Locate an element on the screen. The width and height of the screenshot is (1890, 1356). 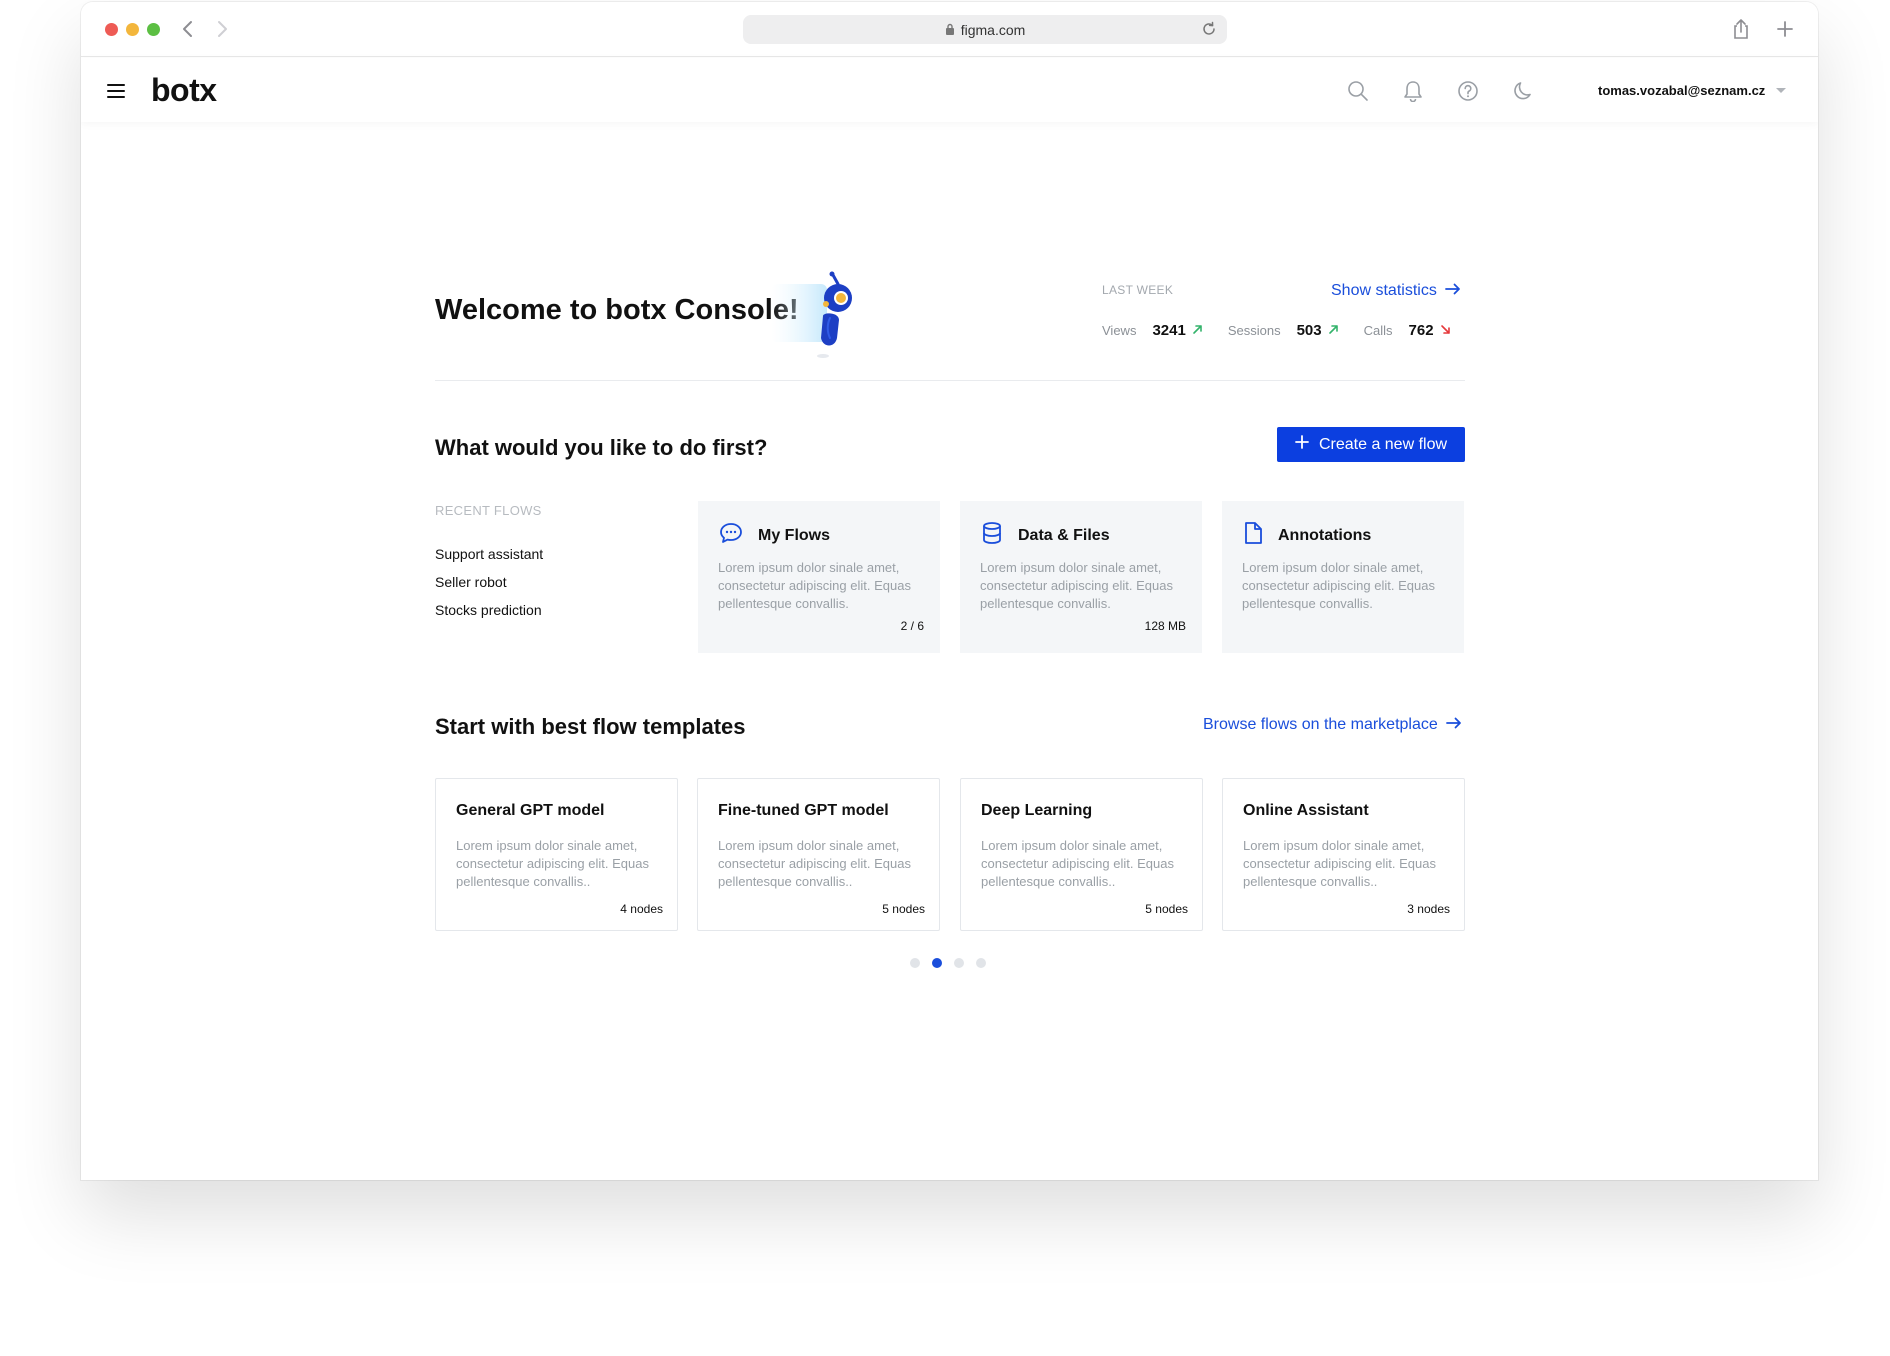
database-icon is located at coordinates (992, 535).